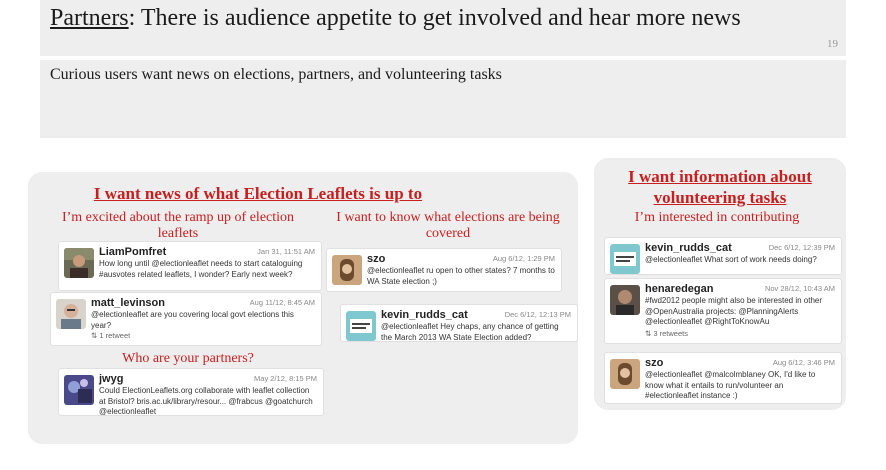  What do you see at coordinates (188, 358) in the screenshot?
I see `quote-partners: Who are your partners?` at bounding box center [188, 358].